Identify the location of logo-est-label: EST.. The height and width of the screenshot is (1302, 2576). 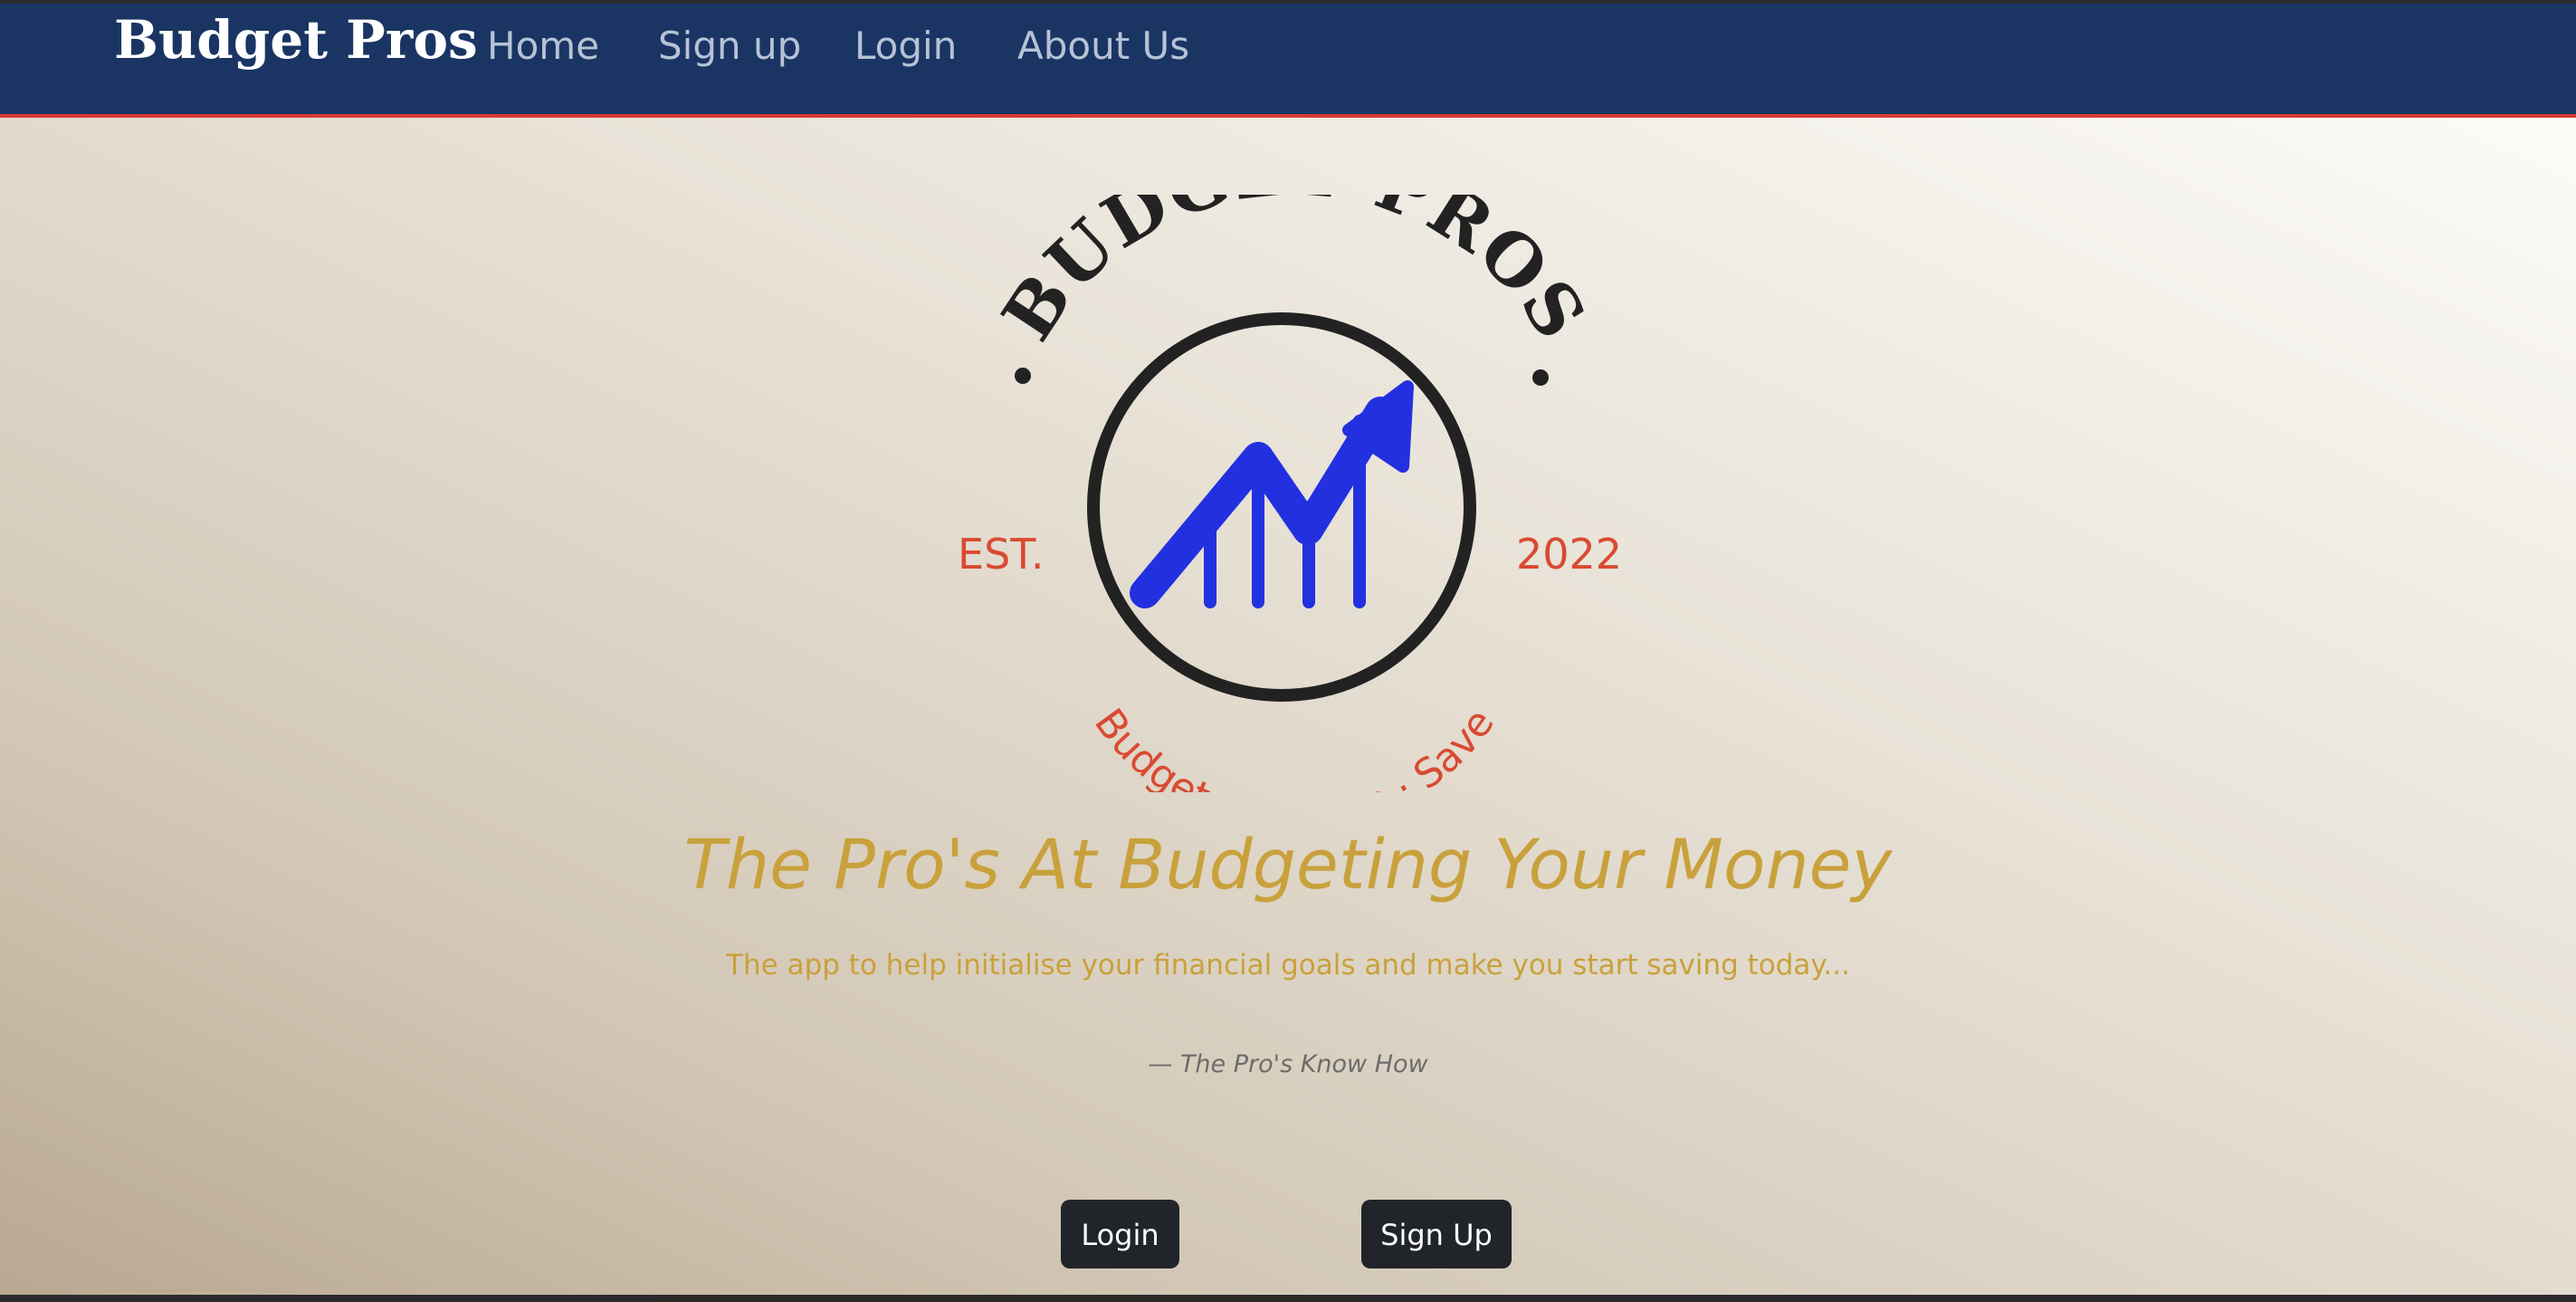
(1002, 555).